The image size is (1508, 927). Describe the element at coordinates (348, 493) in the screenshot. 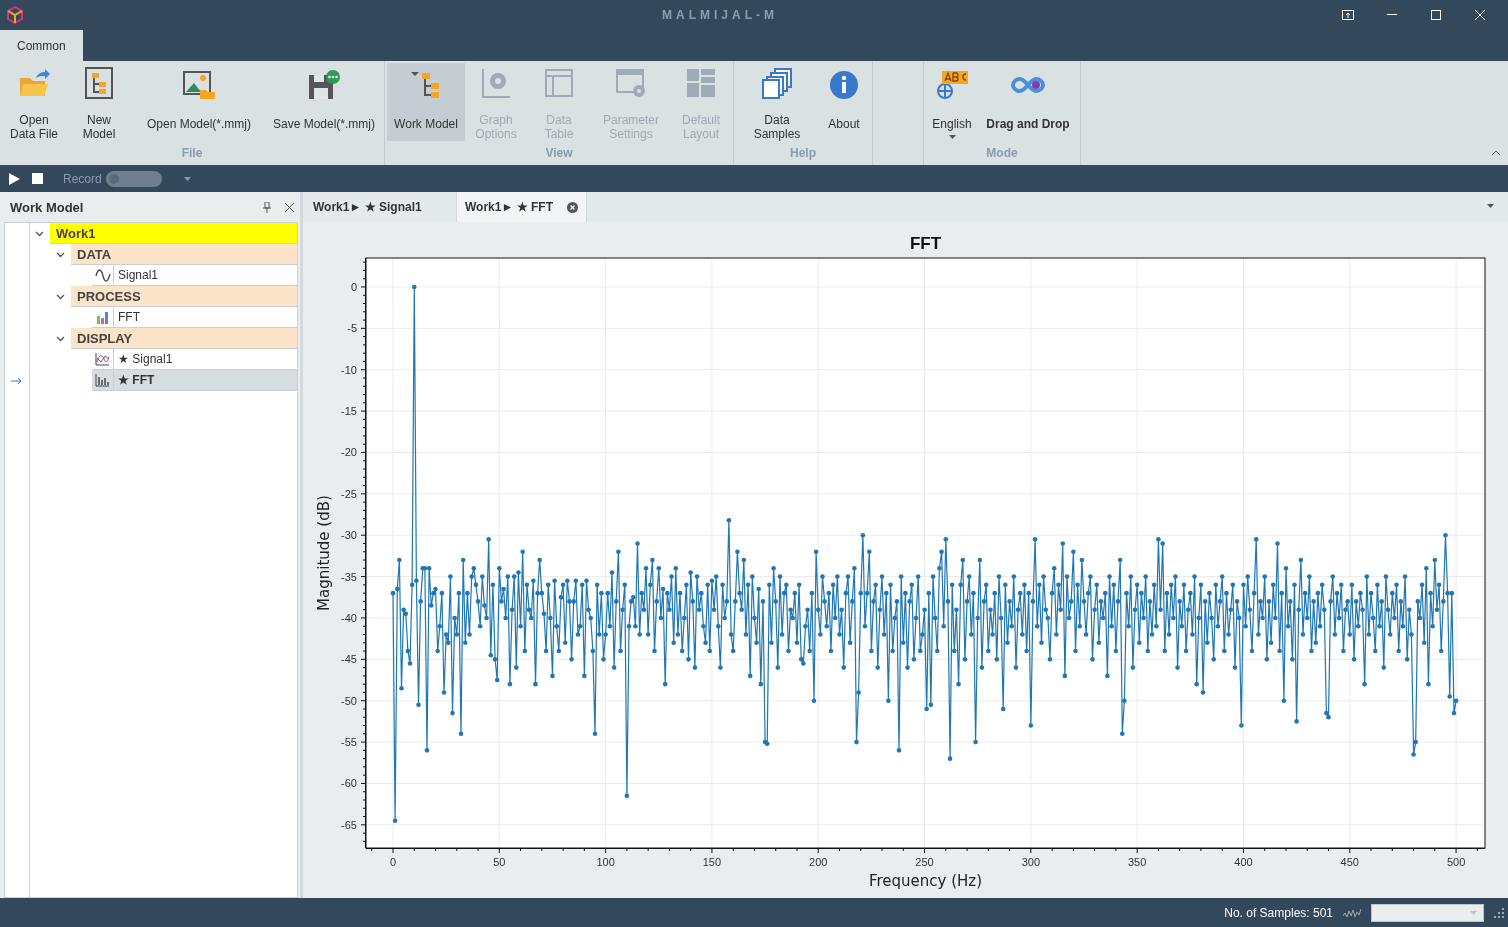

I see `y-tick-label: -25` at that location.